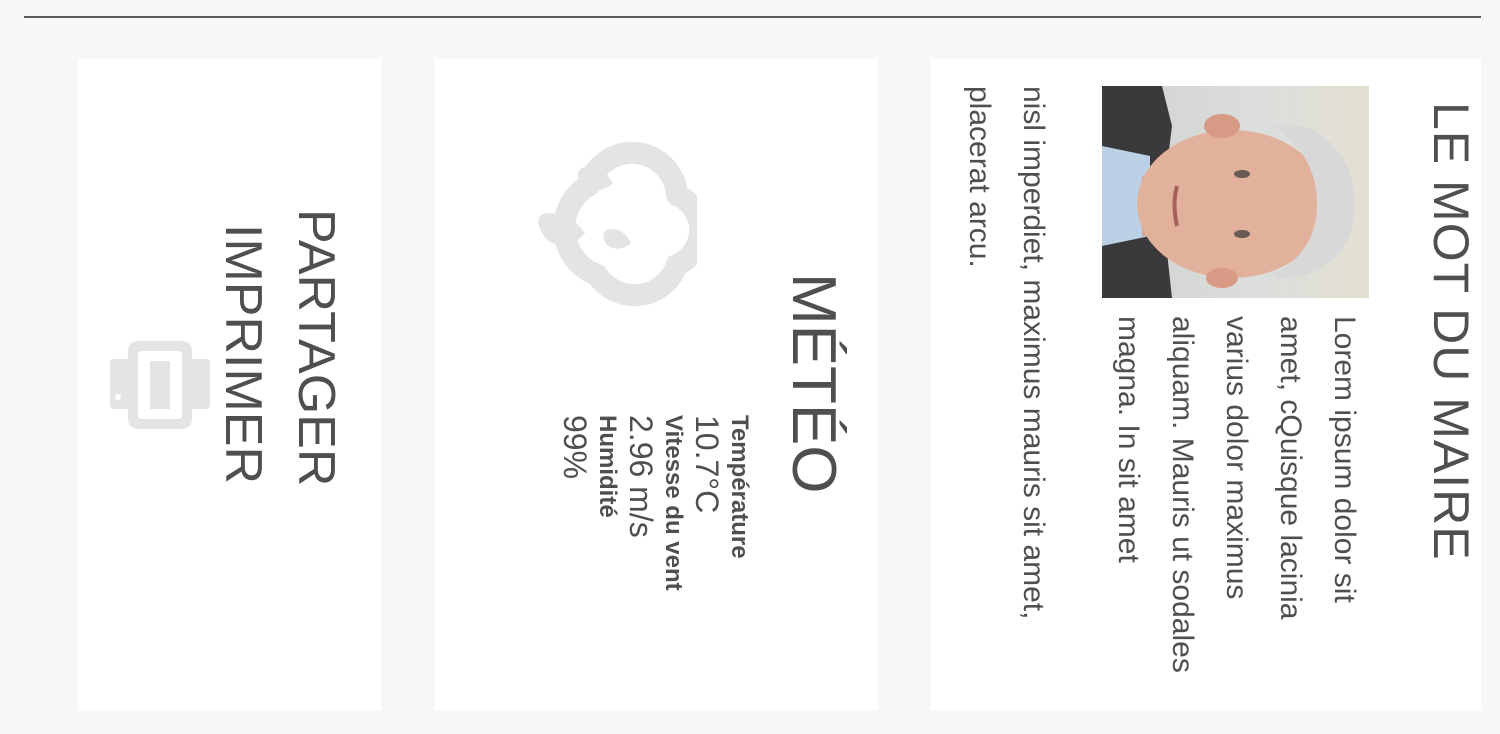 This screenshot has height=734, width=1500. I want to click on weather-row-wind: Vitesse du vent 2.96 m/s, so click(655, 545).